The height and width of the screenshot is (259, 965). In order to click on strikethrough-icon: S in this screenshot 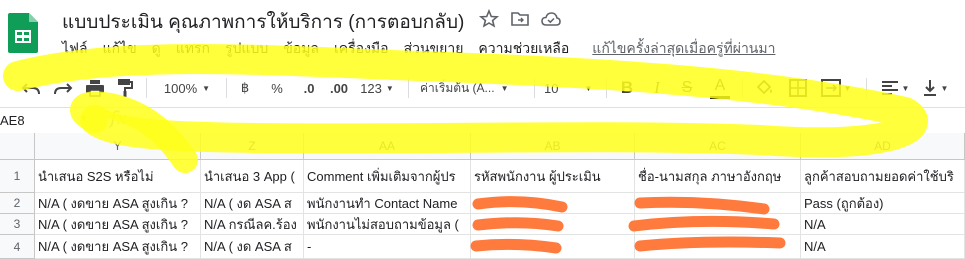, I will do `click(687, 88)`.